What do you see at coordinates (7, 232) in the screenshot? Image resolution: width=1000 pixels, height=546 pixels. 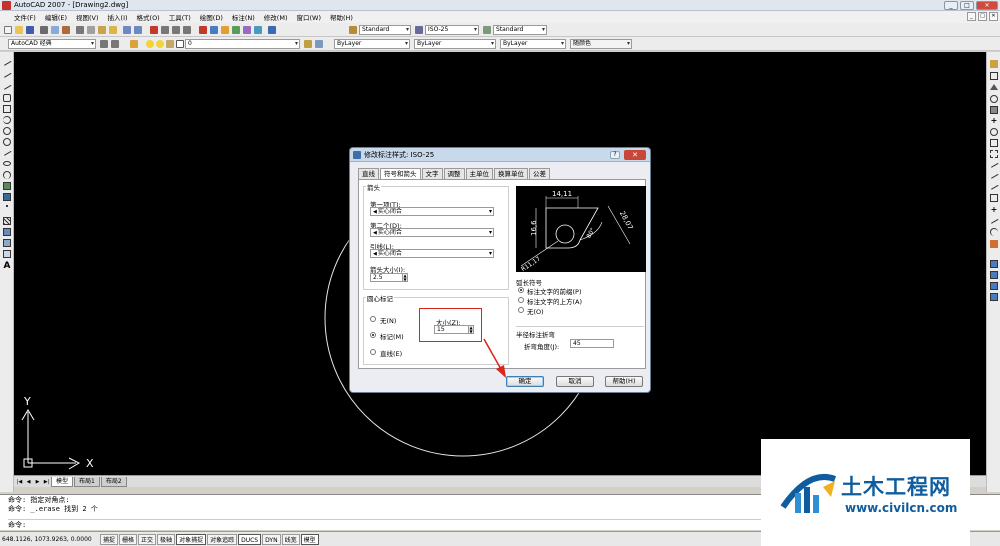 I see `gradient-icon` at bounding box center [7, 232].